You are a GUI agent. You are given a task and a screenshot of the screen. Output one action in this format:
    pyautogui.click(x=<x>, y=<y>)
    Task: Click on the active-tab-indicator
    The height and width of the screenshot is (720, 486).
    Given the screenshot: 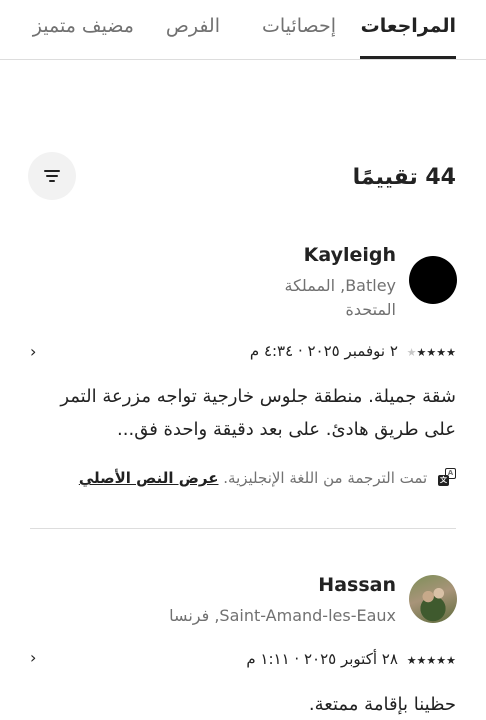 What is the action you would take?
    pyautogui.click(x=408, y=57)
    